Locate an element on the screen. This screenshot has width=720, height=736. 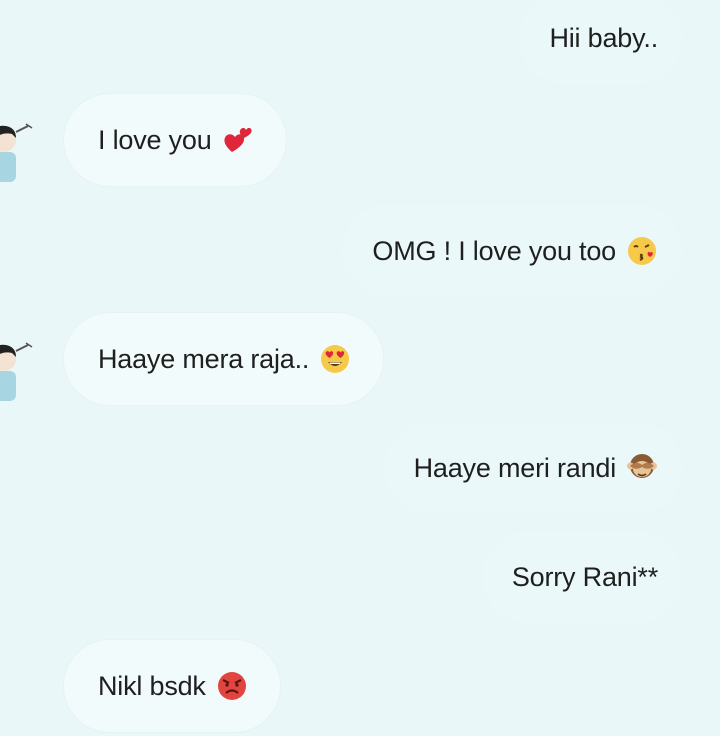
message-text: Haaye meri randi is located at coordinates (515, 467).